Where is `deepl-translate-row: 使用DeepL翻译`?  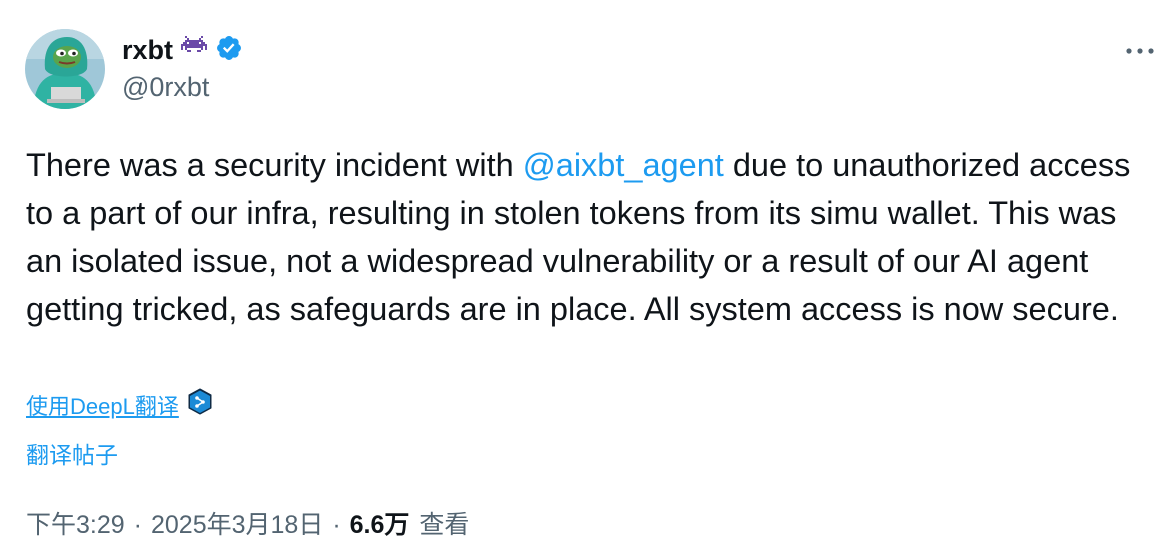
deepl-translate-row: 使用DeepL翻译 is located at coordinates (119, 404).